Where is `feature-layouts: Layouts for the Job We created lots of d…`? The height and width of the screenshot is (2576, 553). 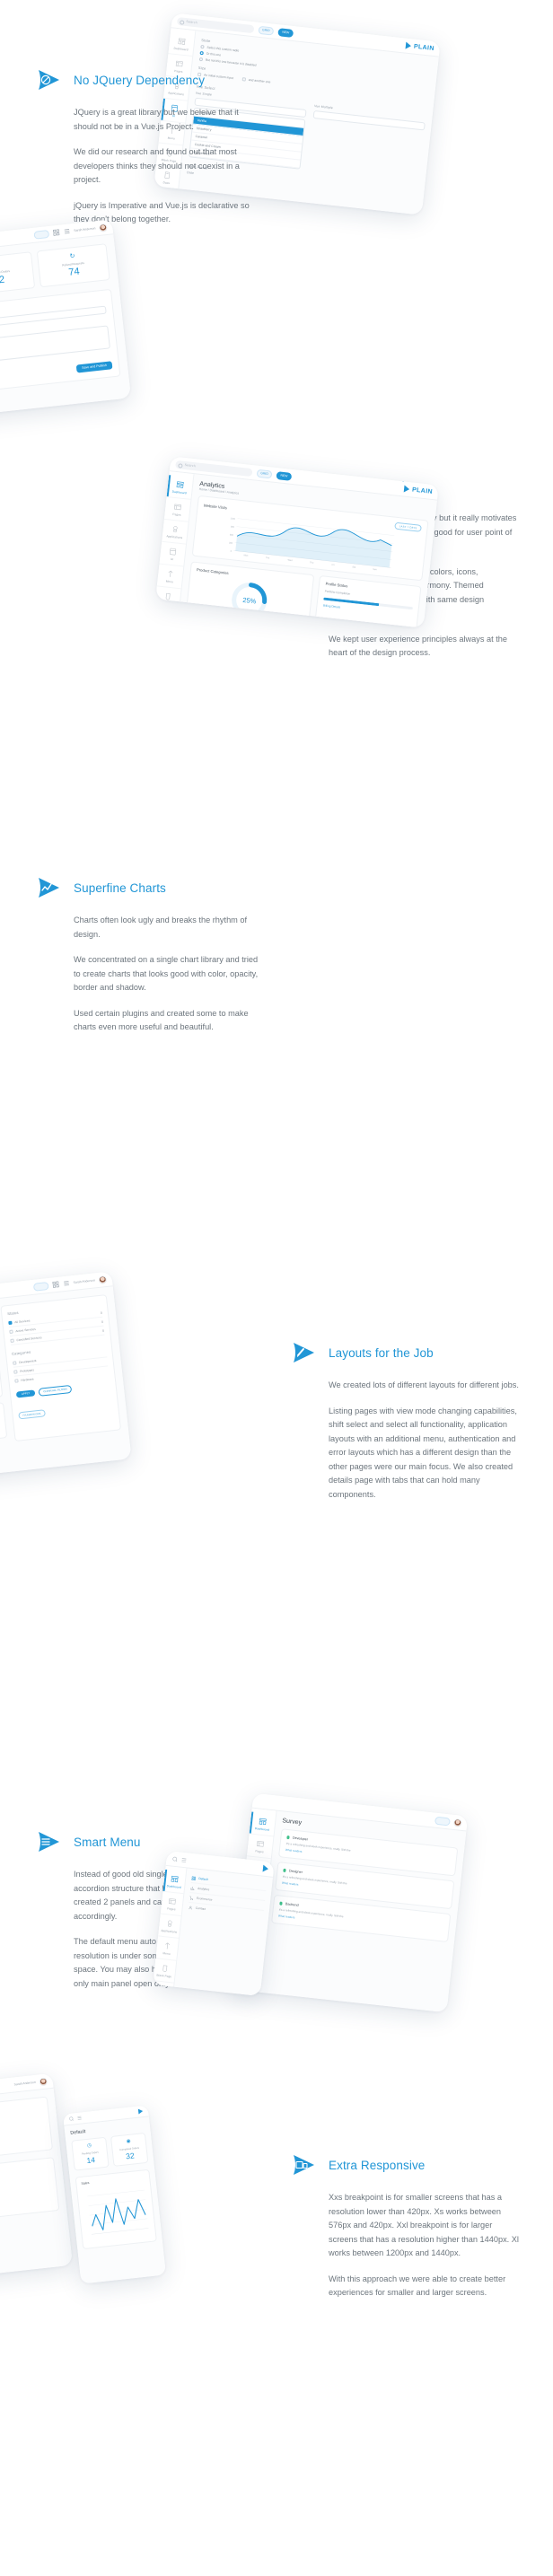
feature-layouts: Layouts for the Job We created lots of d… is located at coordinates (404, 1419).